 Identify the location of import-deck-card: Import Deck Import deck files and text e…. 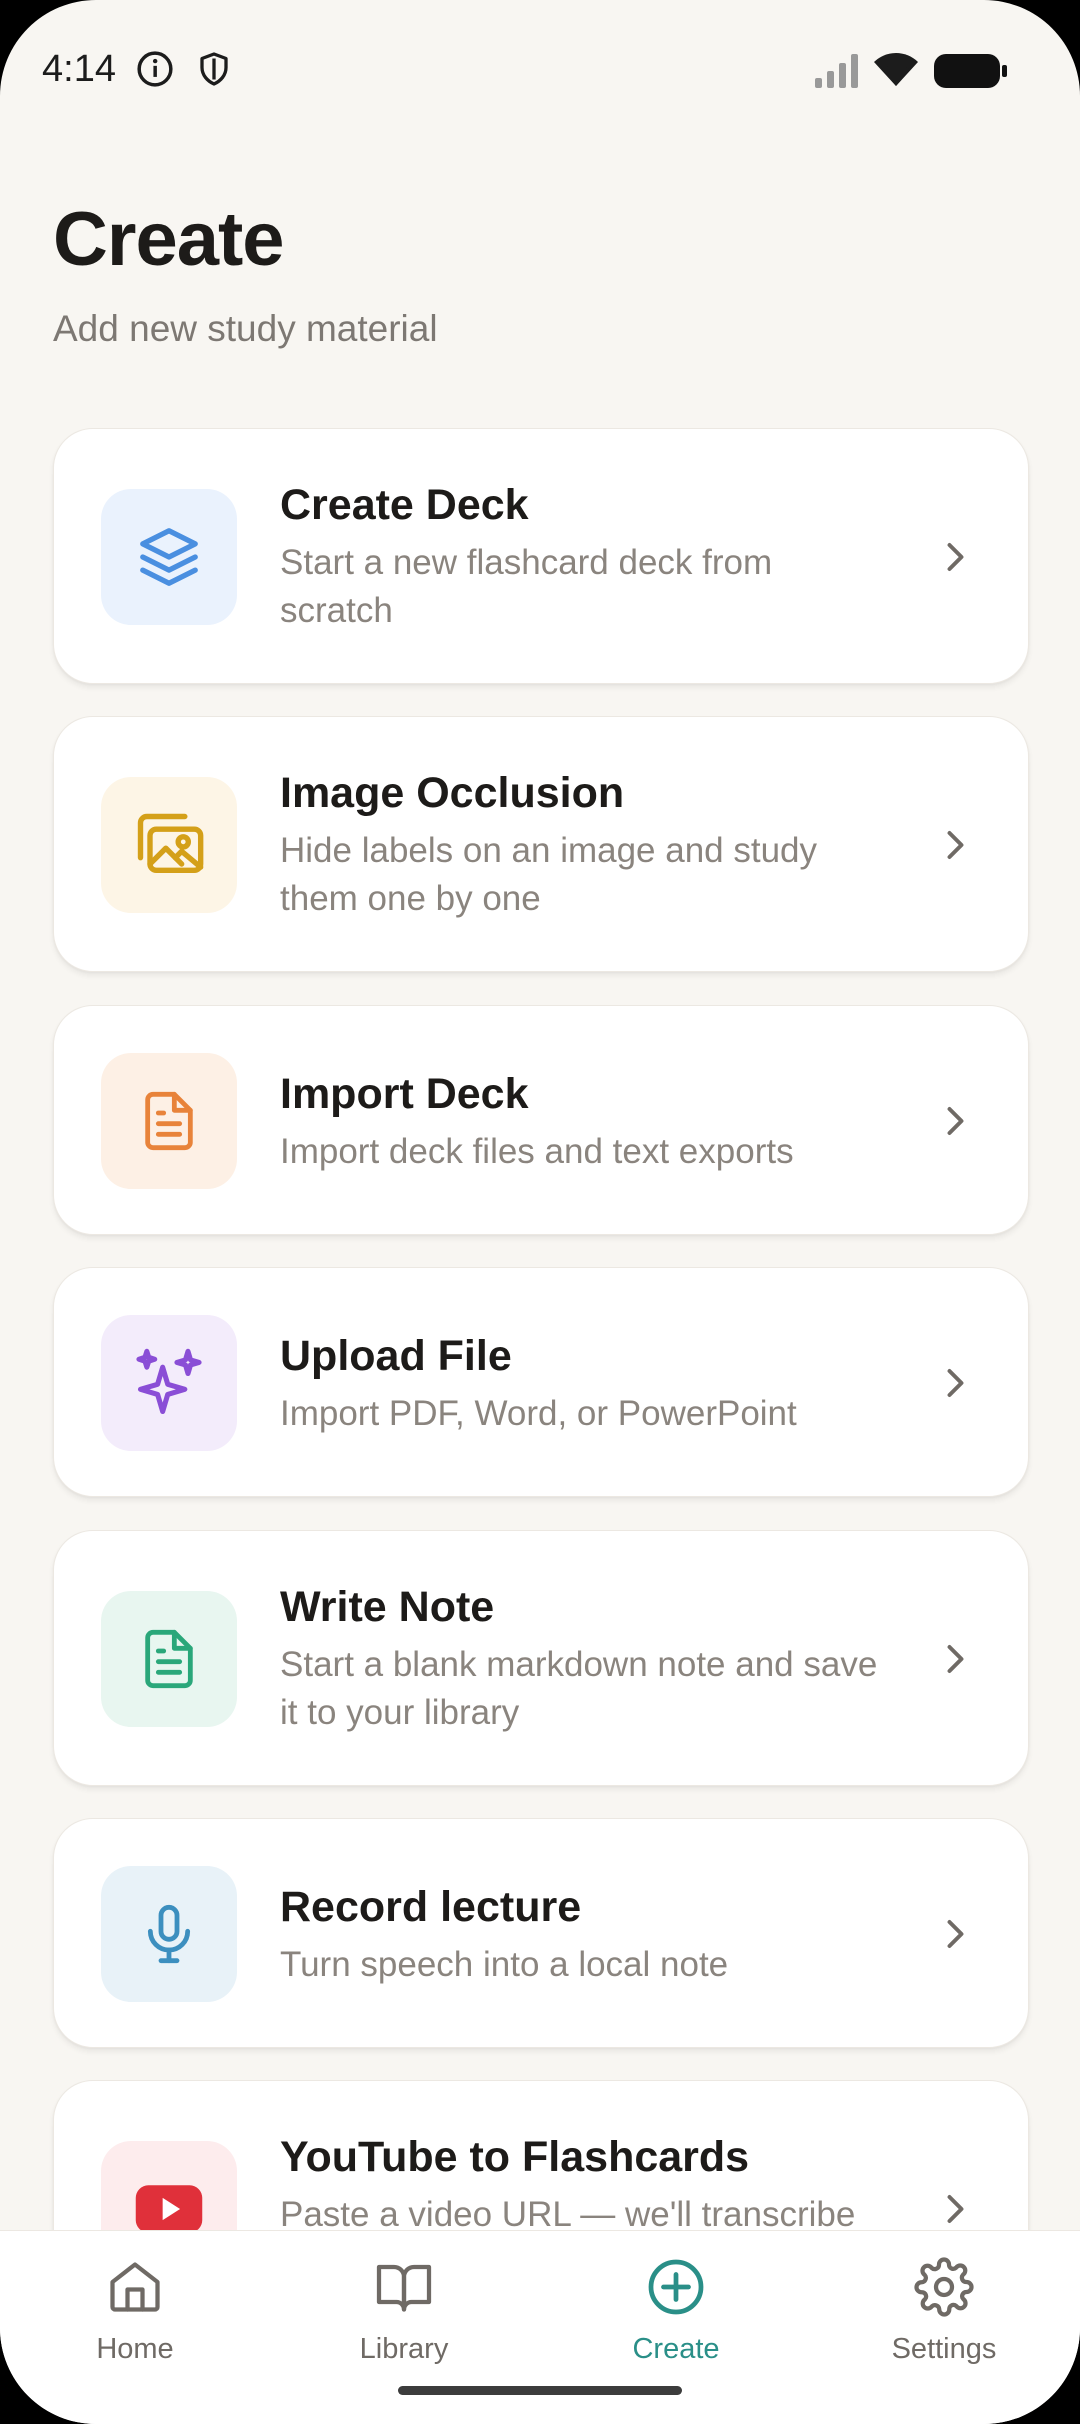
(541, 1120).